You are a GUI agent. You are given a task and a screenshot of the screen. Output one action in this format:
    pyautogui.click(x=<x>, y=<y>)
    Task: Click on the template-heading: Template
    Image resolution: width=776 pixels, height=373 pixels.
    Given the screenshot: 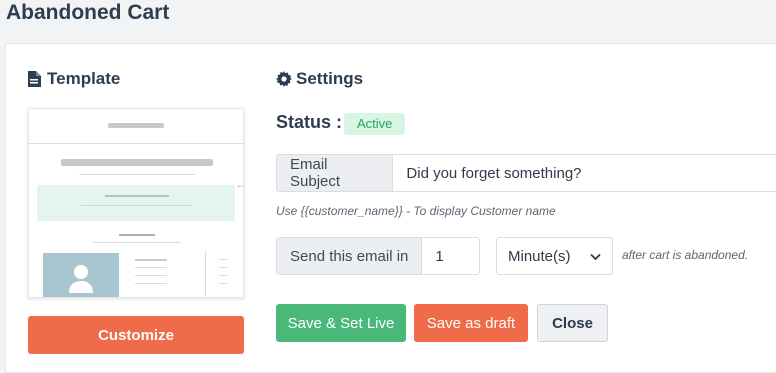 What is the action you would take?
    pyautogui.click(x=73, y=79)
    